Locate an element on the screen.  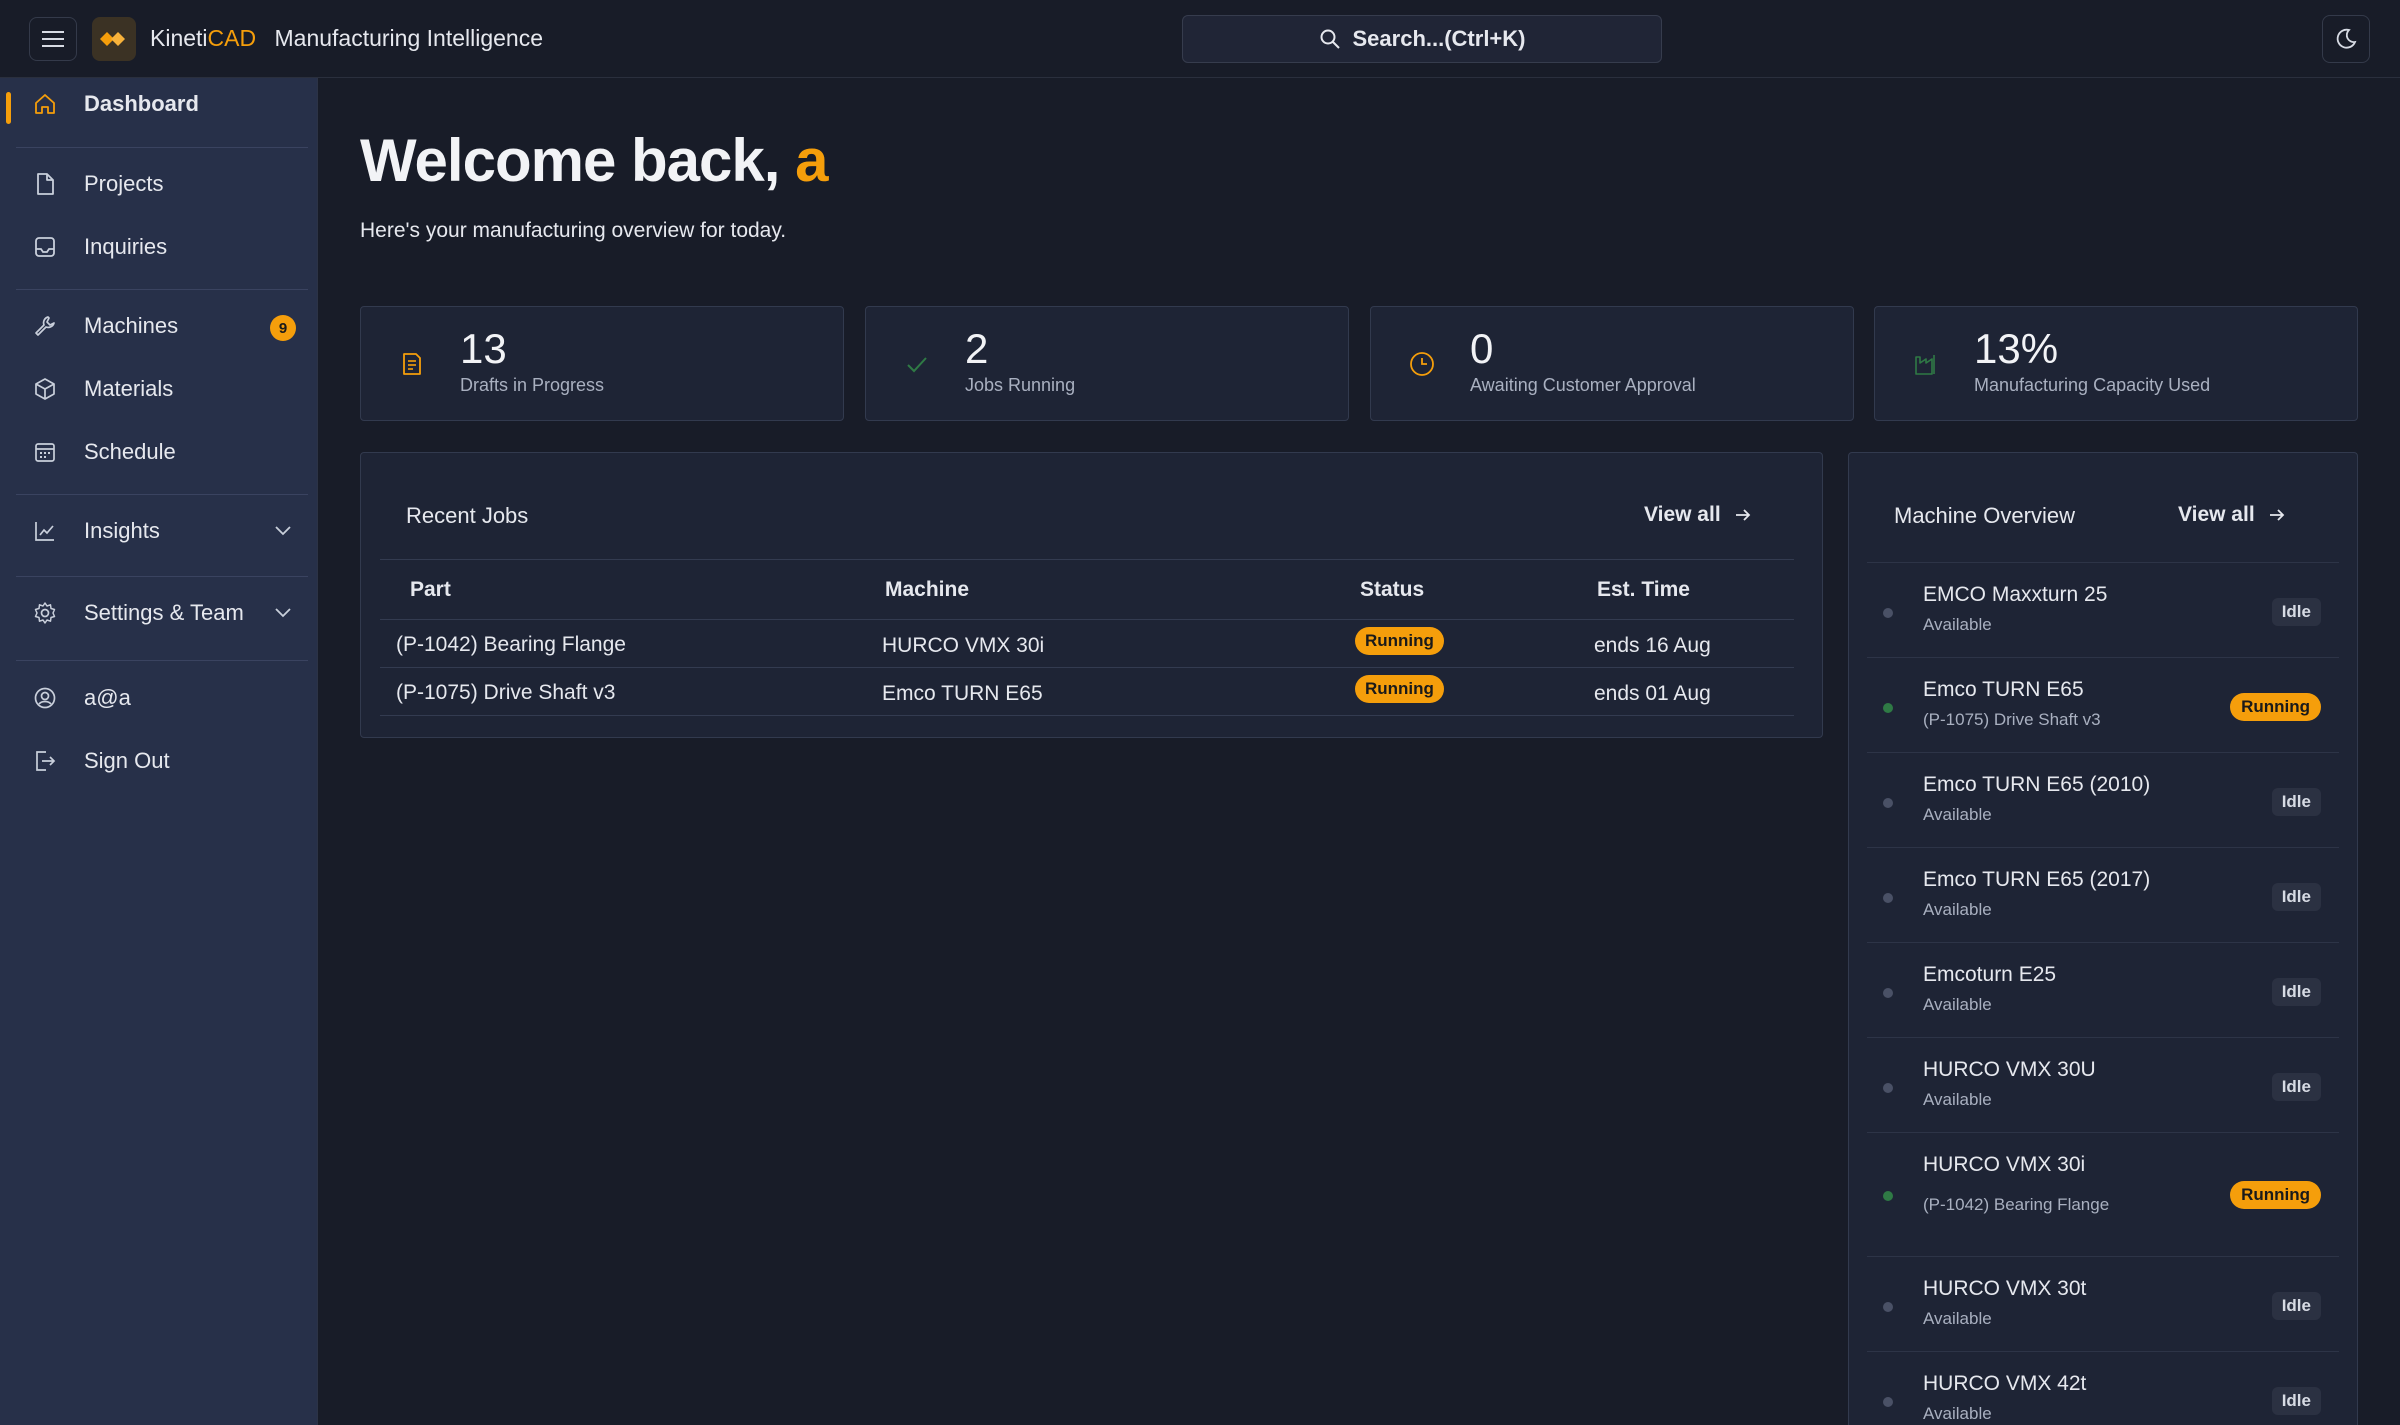
moon-icon is located at coordinates (2346, 38).